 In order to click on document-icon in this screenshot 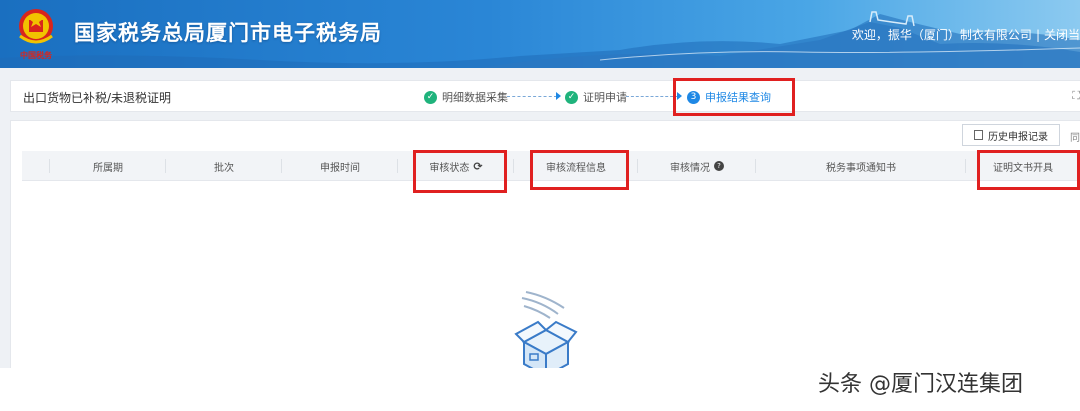, I will do `click(978, 135)`.